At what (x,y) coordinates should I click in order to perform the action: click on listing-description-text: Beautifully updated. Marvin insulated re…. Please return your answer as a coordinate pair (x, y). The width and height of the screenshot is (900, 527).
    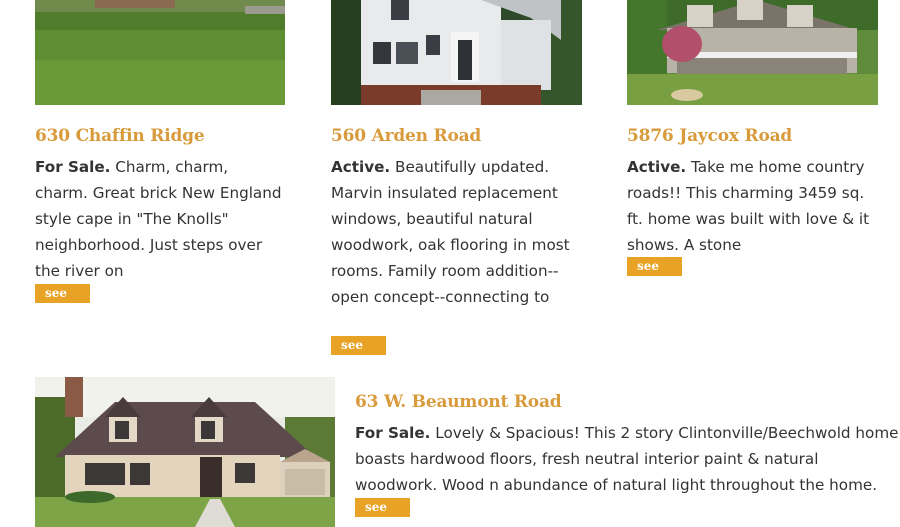
    Looking at the image, I should click on (450, 232).